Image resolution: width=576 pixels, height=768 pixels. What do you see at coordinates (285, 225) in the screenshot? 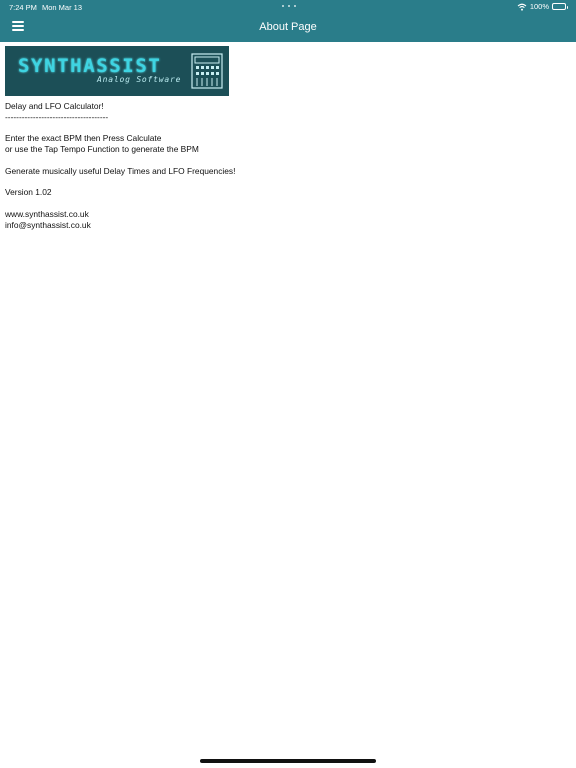
I see `email-link: info@synthassist.co.uk` at bounding box center [285, 225].